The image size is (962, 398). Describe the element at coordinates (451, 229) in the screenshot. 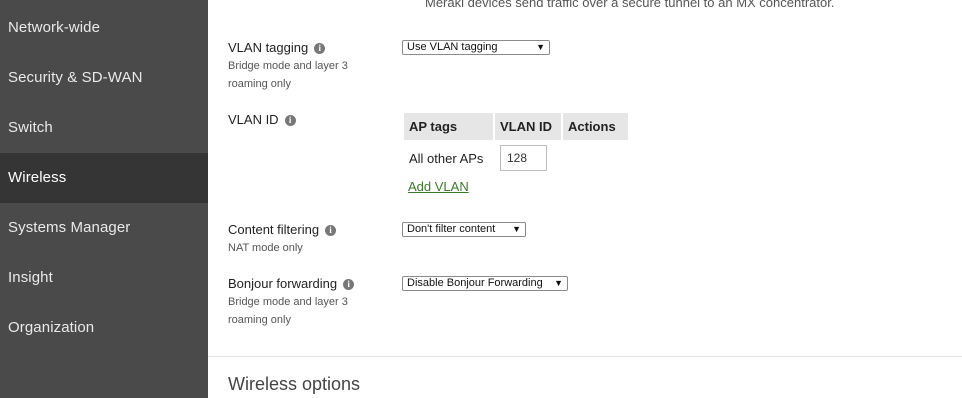

I see `content-filtering-select-value: Don't filter content` at that location.